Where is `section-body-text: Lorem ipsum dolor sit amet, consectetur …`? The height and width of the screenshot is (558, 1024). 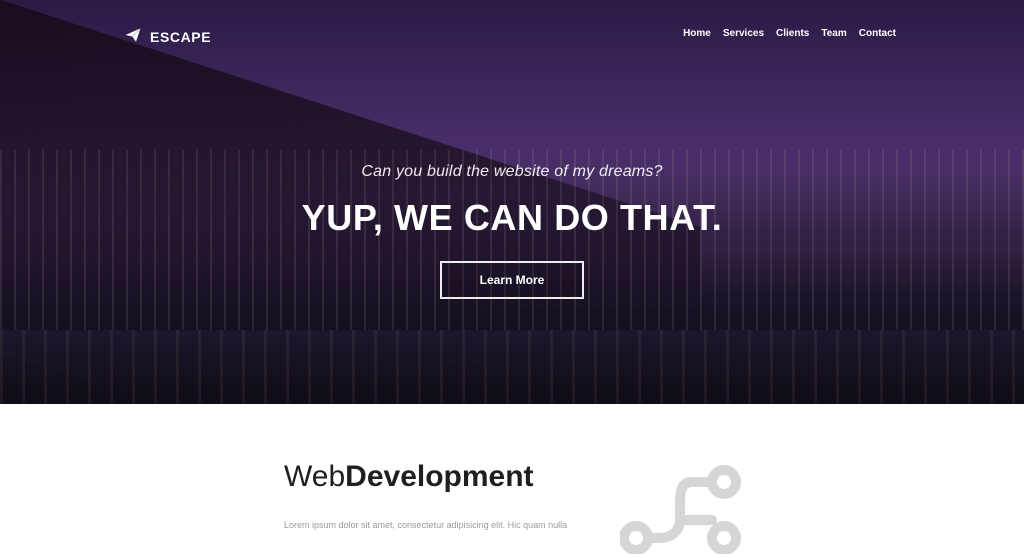 section-body-text: Lorem ipsum dolor sit amet, consectetur … is located at coordinates (426, 525).